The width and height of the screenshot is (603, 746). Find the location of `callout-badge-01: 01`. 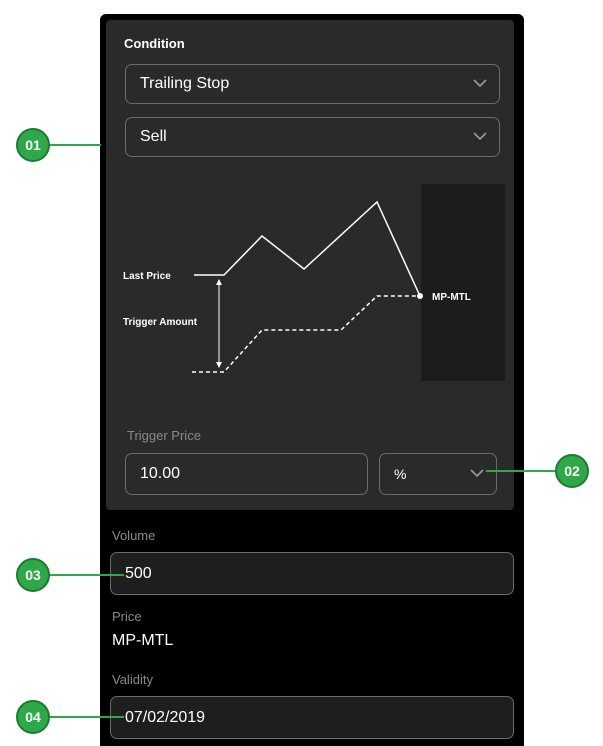

callout-badge-01: 01 is located at coordinates (33, 145).